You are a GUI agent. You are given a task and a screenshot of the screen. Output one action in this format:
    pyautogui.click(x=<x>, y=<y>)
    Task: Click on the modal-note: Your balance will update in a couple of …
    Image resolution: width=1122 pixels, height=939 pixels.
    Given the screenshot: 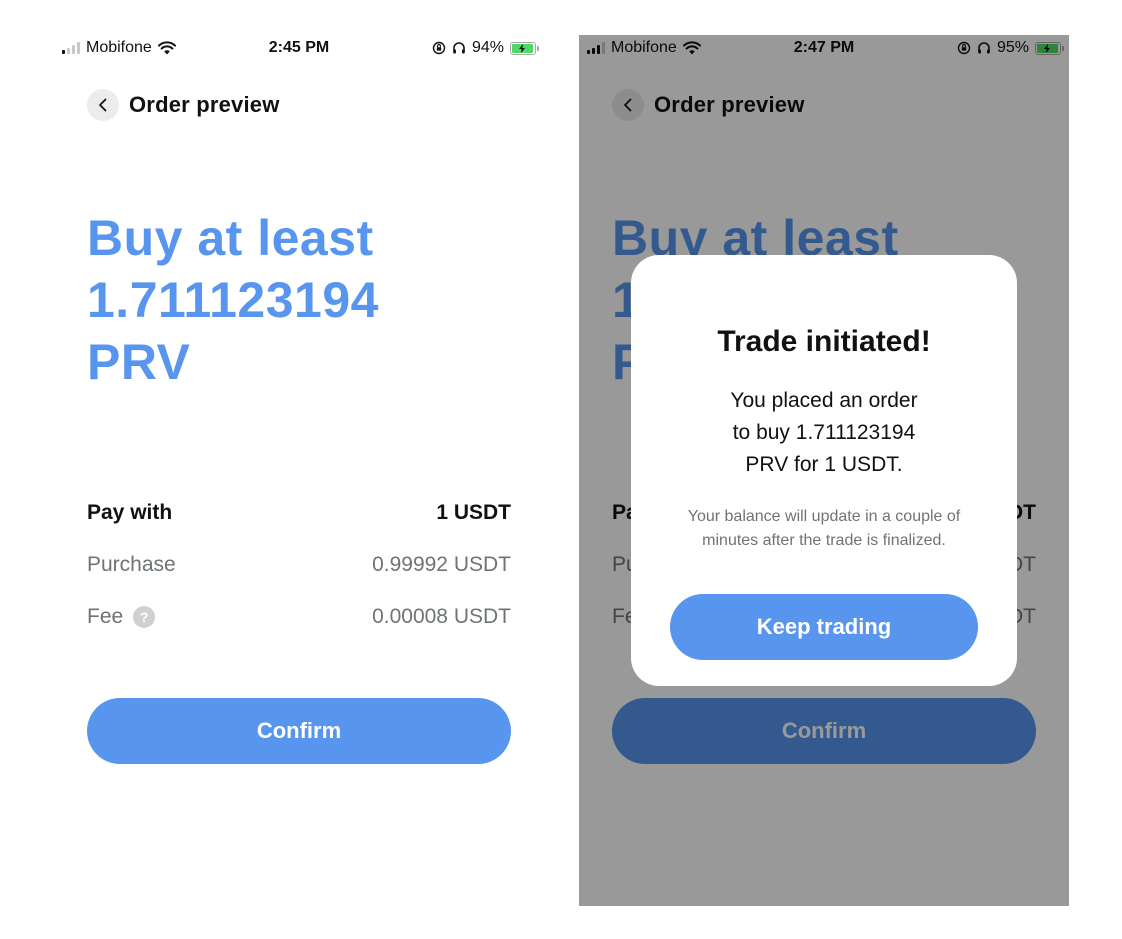 What is the action you would take?
    pyautogui.click(x=824, y=528)
    